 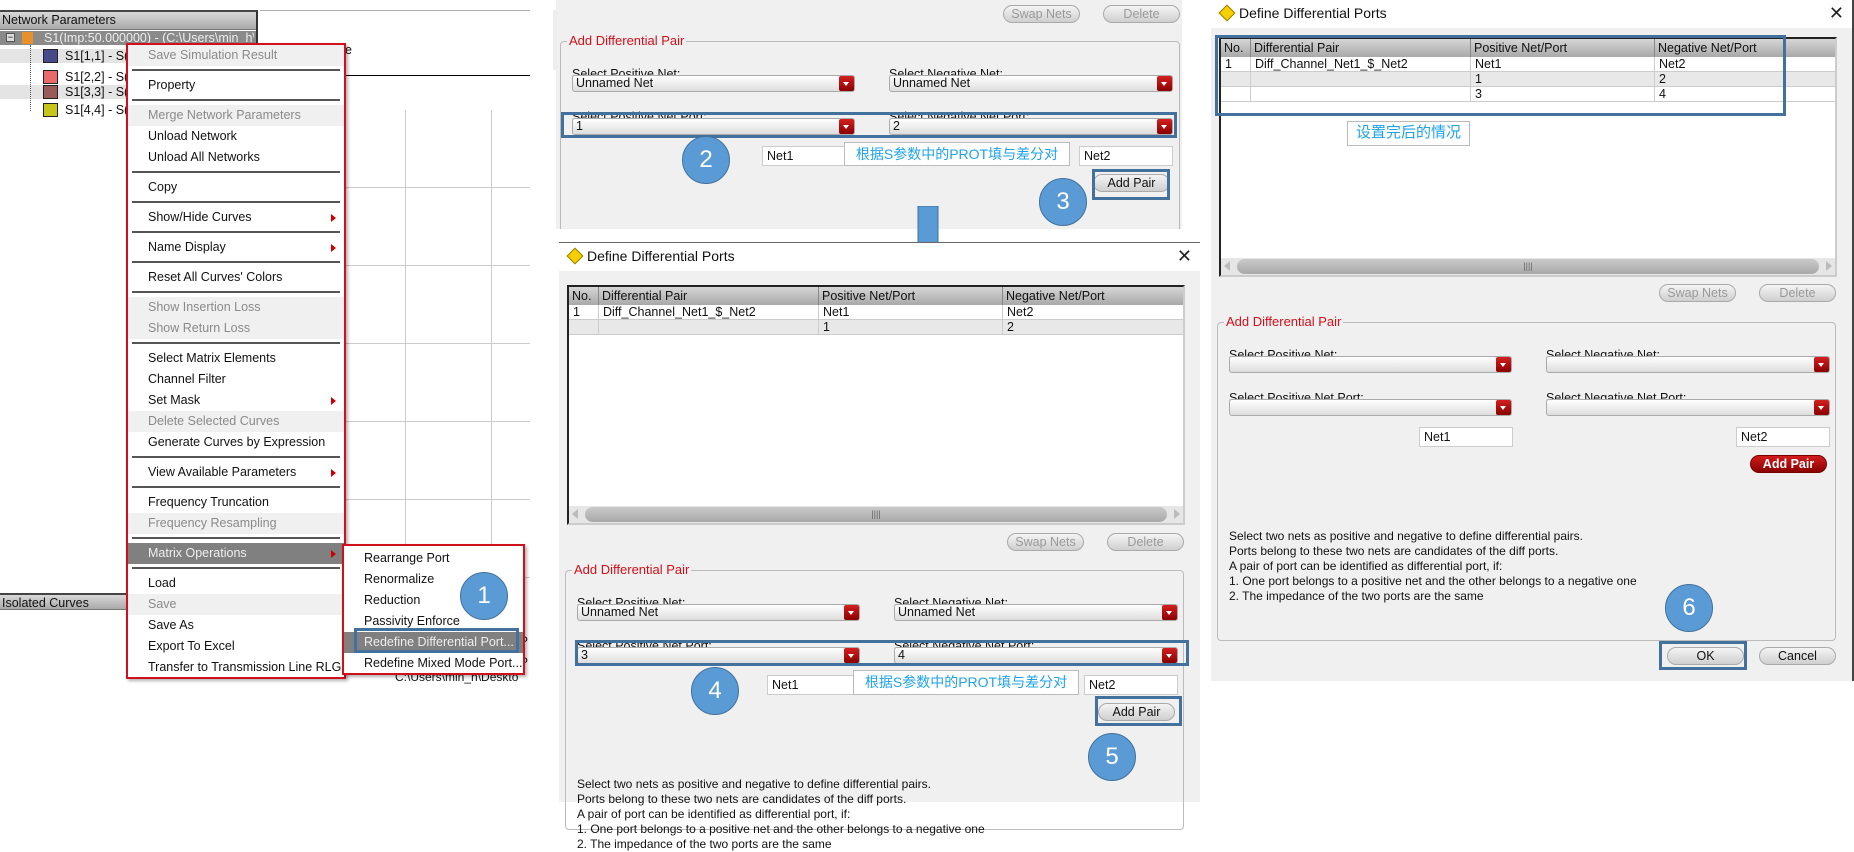 I want to click on menu-item-frequency-truncation: Frequency Truncation, so click(x=236, y=502).